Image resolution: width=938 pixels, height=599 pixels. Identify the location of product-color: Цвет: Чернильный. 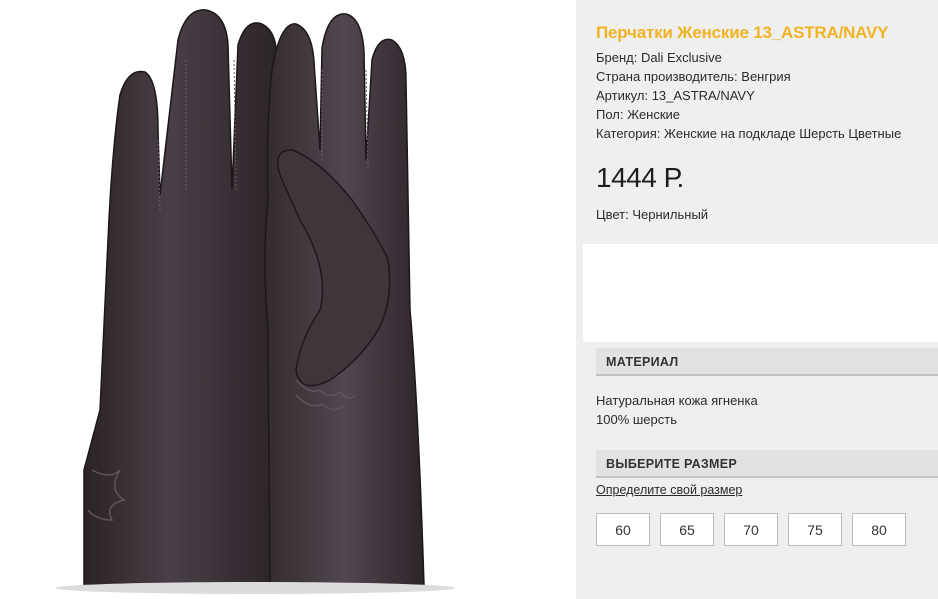
(652, 214).